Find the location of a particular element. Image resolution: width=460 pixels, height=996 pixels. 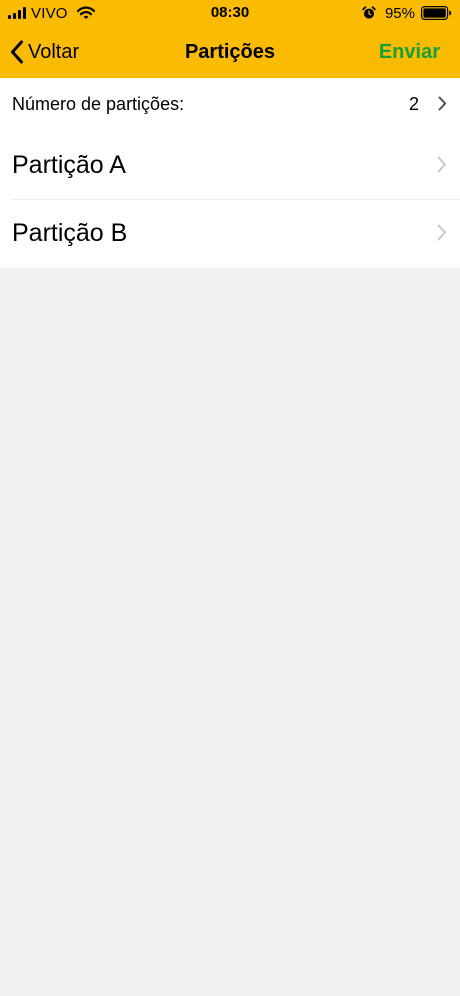

back-label: Voltar is located at coordinates (54, 52).